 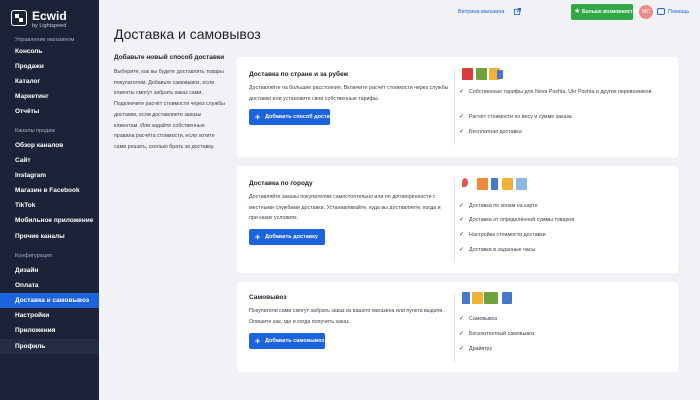 What do you see at coordinates (49, 236) in the screenshot?
I see `sidebar-item-other-channels: Прочие каналы` at bounding box center [49, 236].